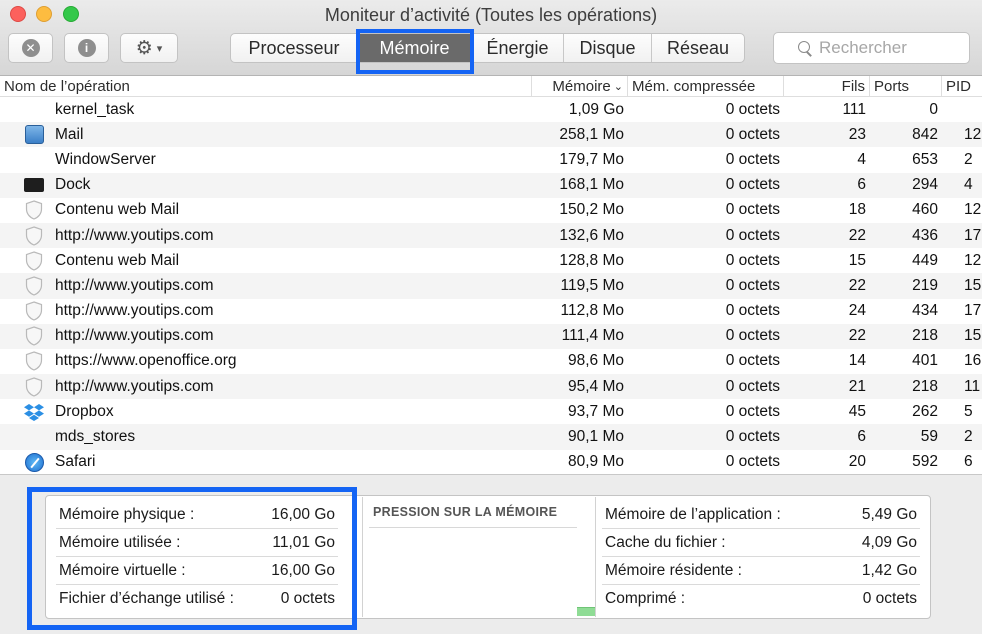 The width and height of the screenshot is (982, 634). I want to click on threads-cell: 111, so click(854, 109).